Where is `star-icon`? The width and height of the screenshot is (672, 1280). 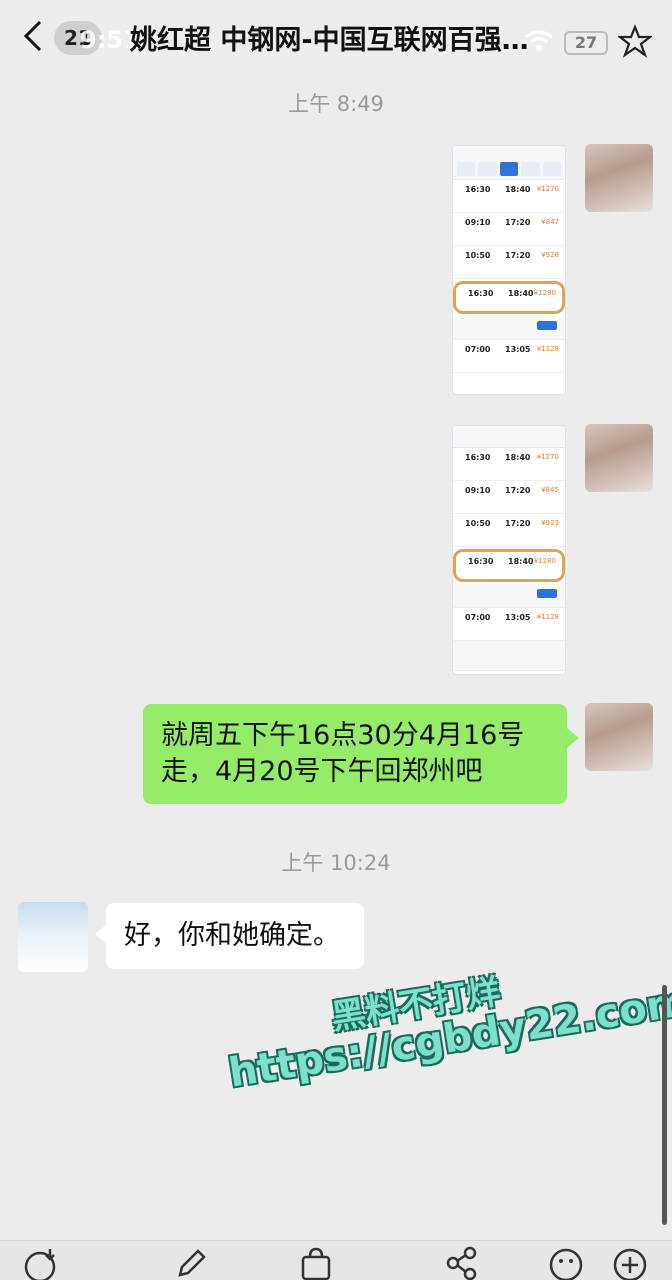
star-icon is located at coordinates (635, 43).